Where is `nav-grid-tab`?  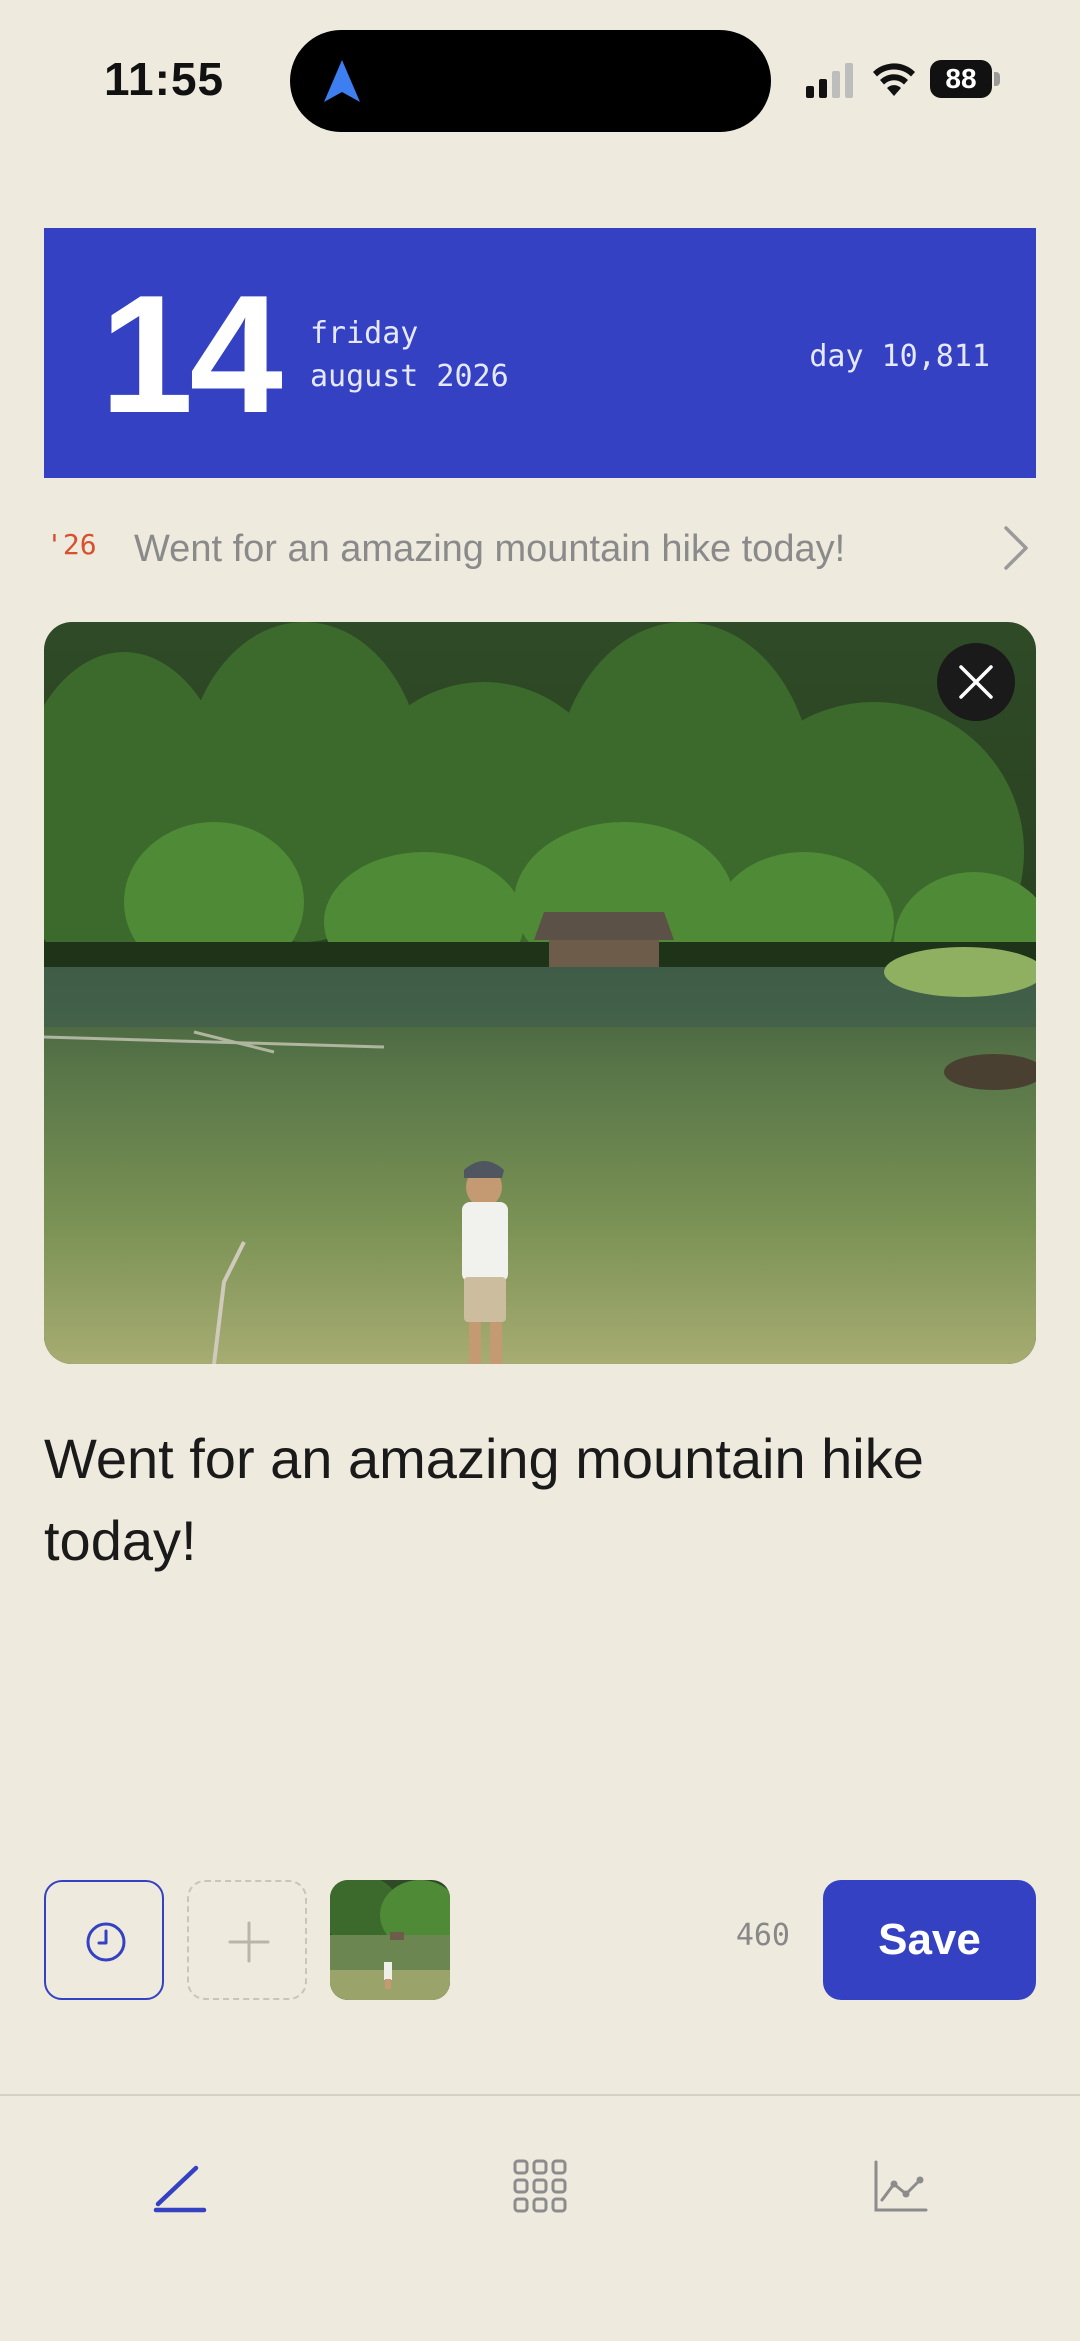 nav-grid-tab is located at coordinates (540, 2186).